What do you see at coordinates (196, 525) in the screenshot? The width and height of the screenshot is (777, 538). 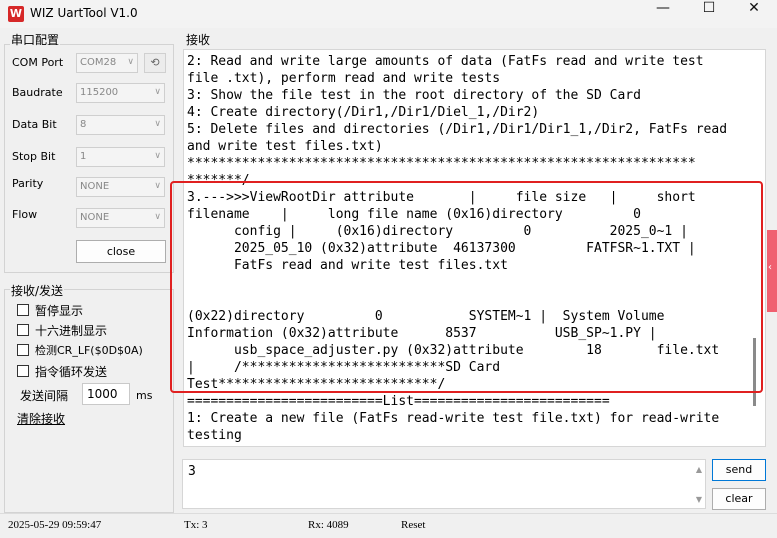 I see `status-tx: Tx: 3` at bounding box center [196, 525].